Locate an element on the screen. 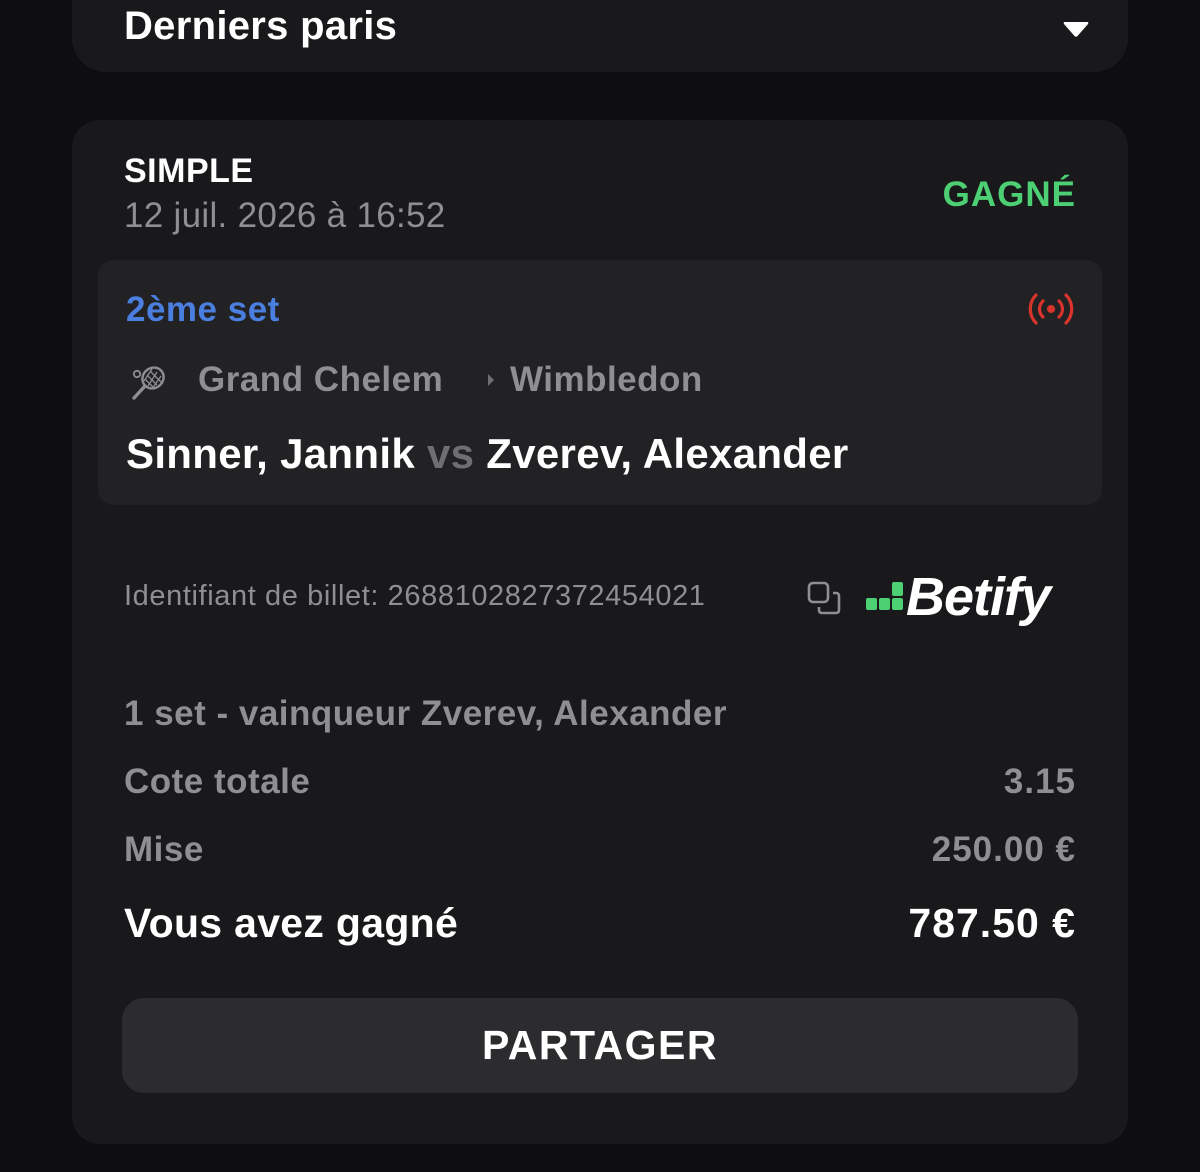 This screenshot has height=1172, width=1200. winnings-label: Vous avez gagné is located at coordinates (291, 923).